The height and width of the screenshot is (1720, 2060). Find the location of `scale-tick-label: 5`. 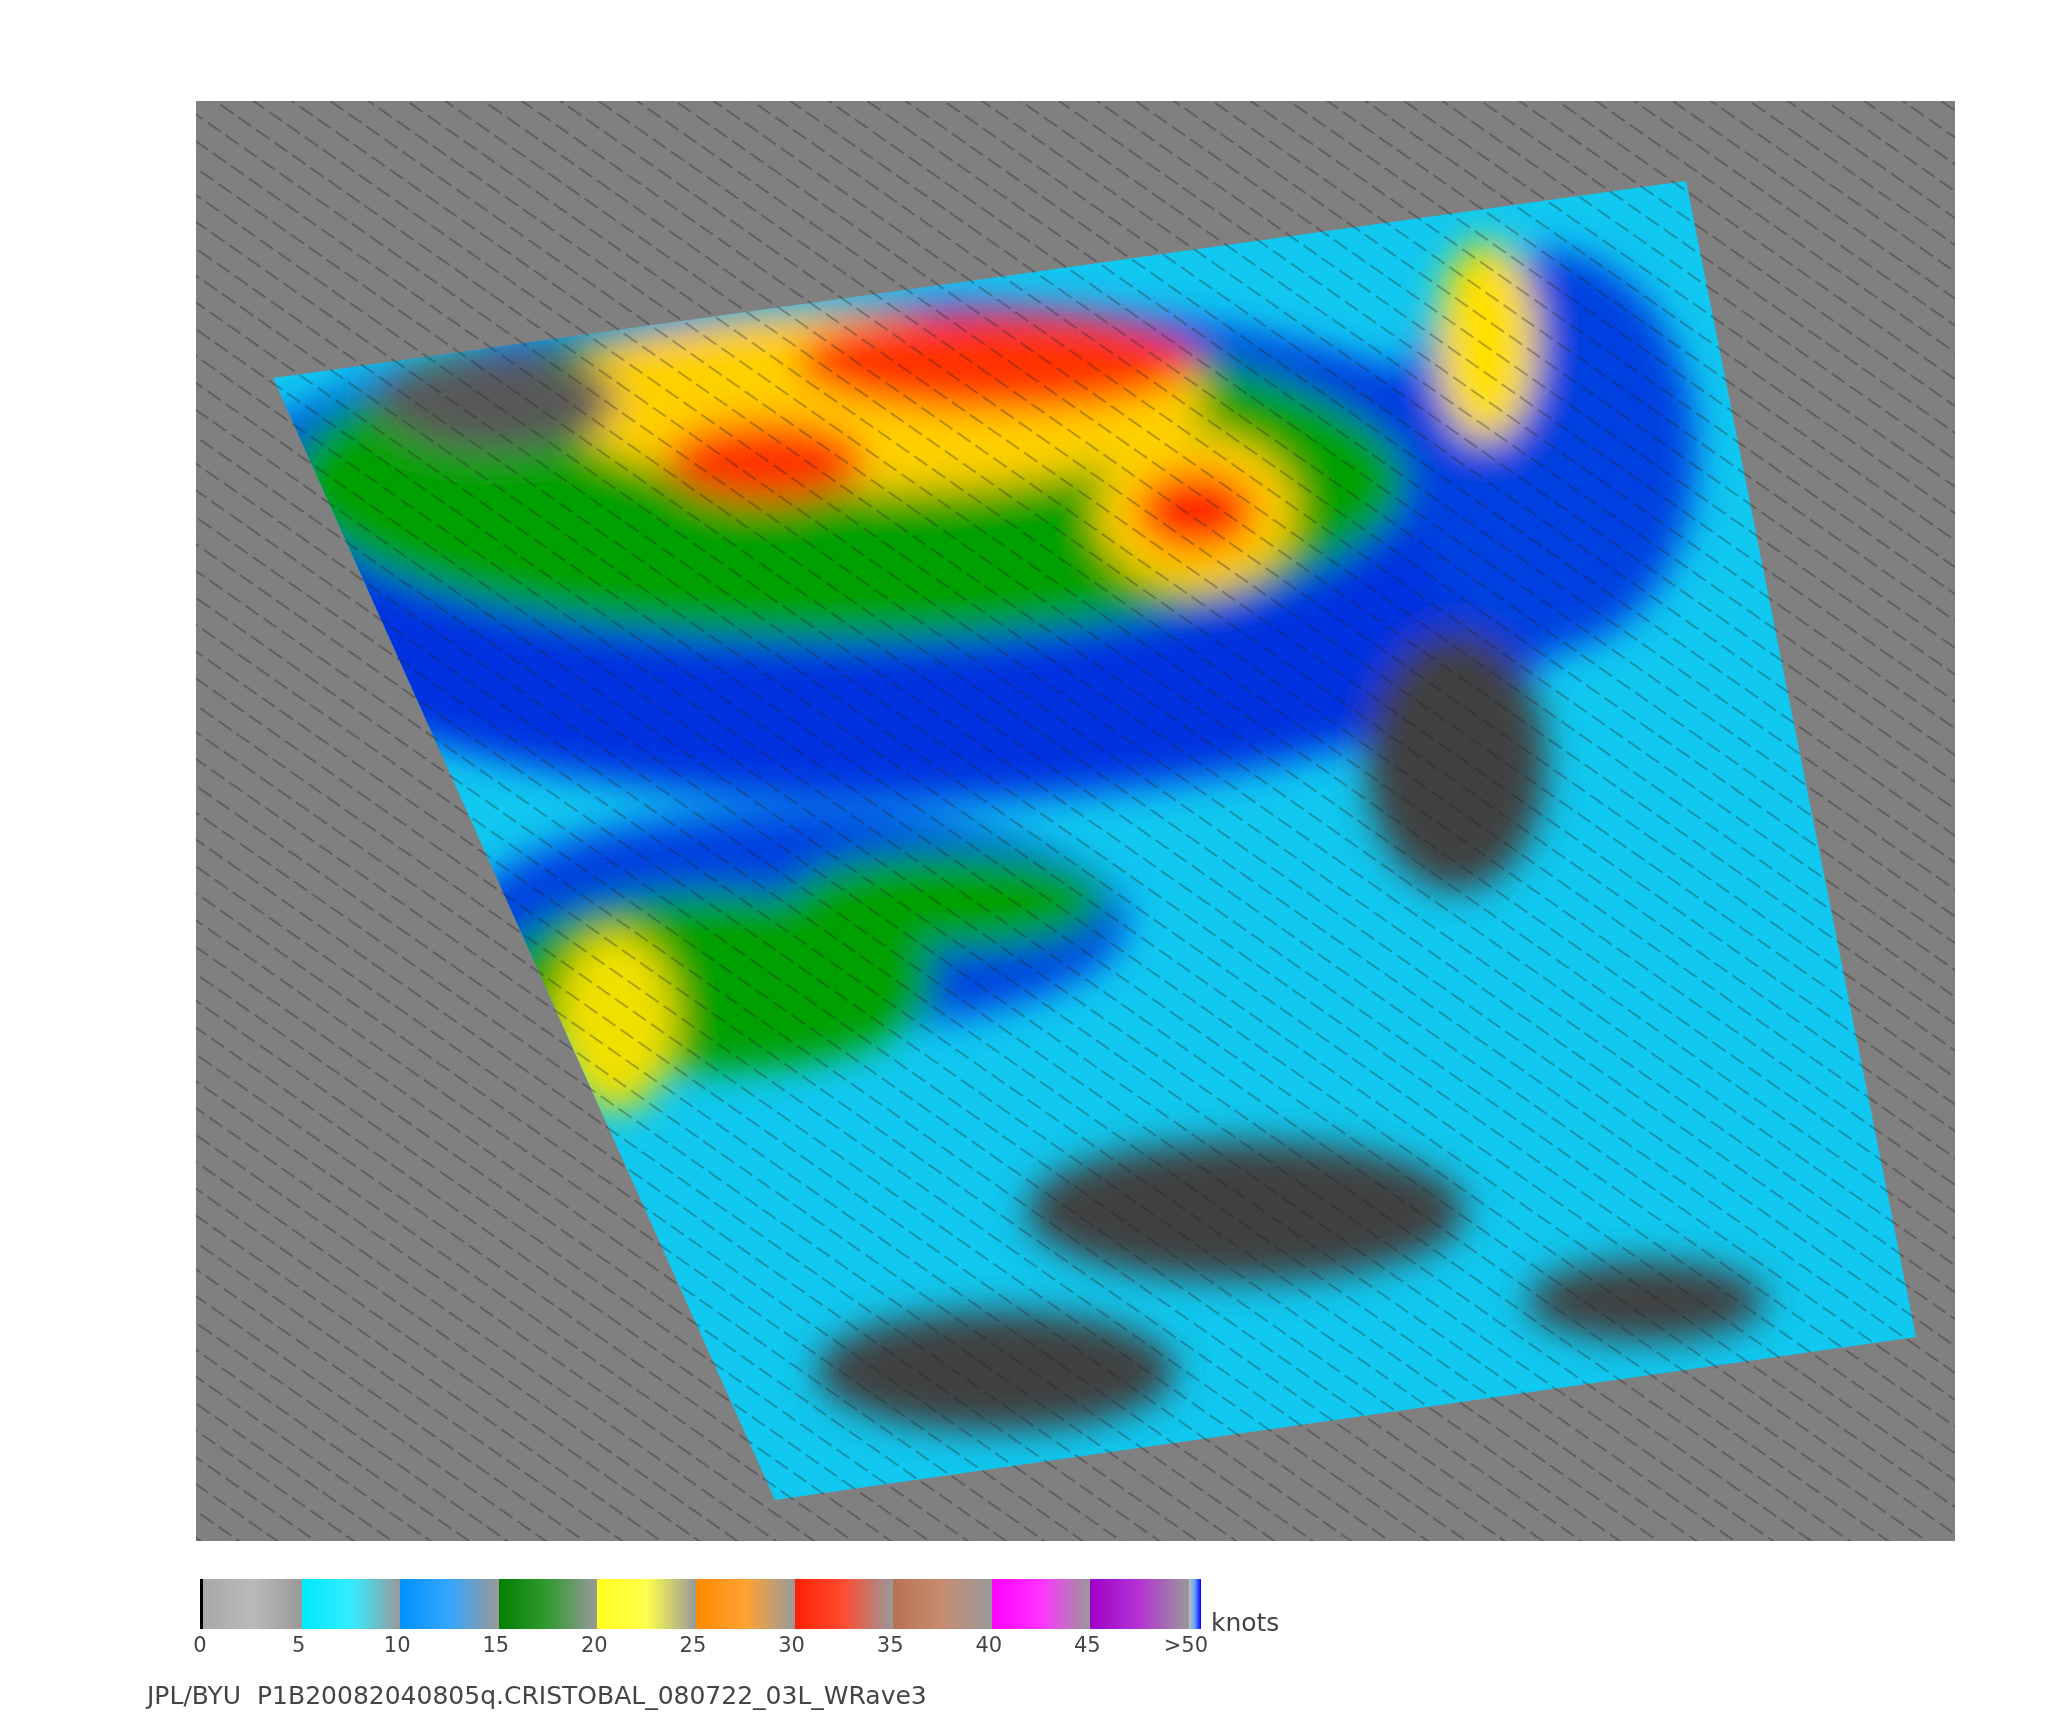

scale-tick-label: 5 is located at coordinates (298, 1645).